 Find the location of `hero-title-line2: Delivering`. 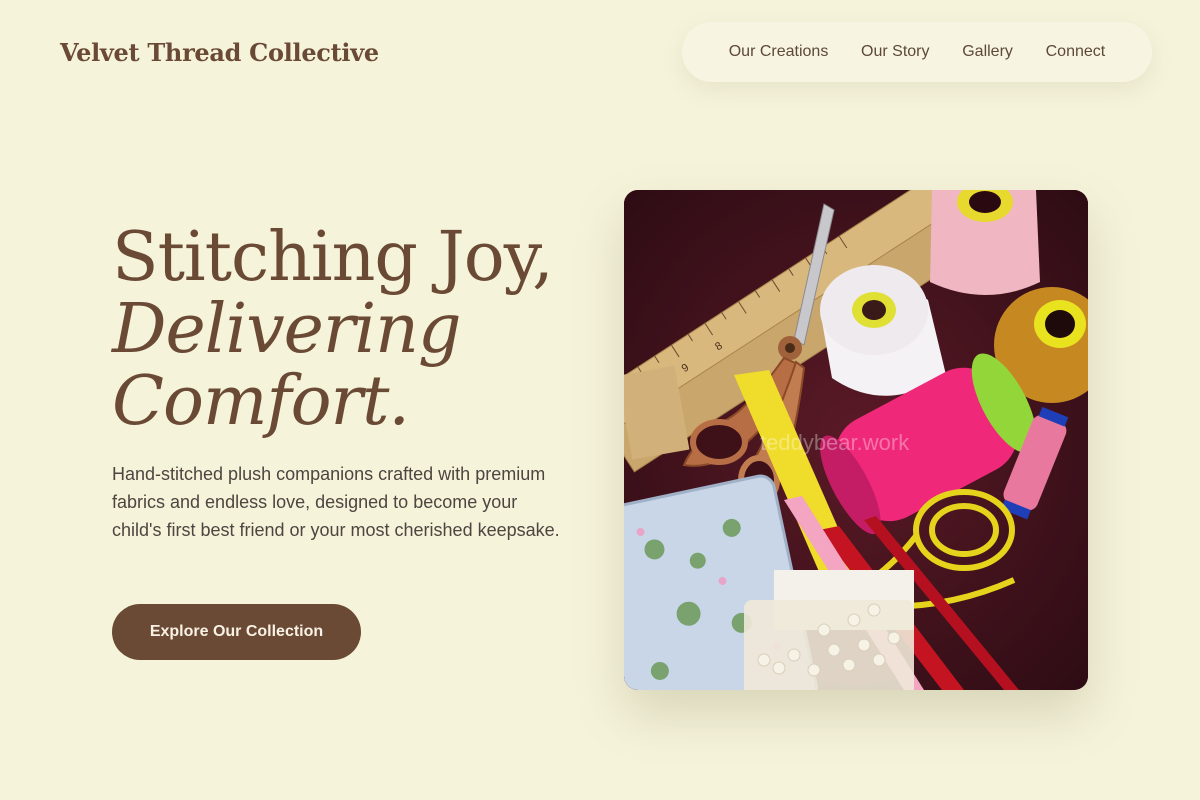

hero-title-line2: Delivering is located at coordinates (287, 329).